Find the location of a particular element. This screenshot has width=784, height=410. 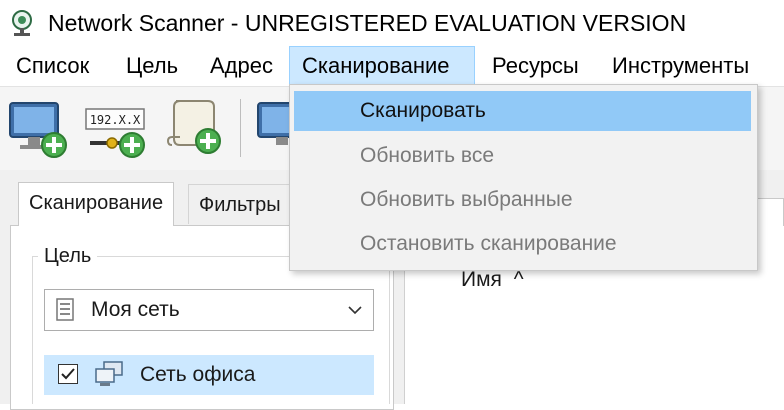

network-select-value: Моя сеть is located at coordinates (135, 309).